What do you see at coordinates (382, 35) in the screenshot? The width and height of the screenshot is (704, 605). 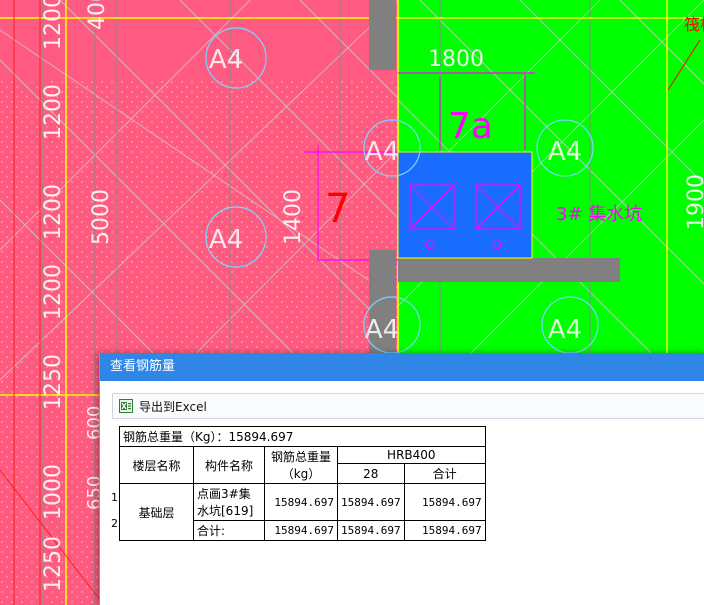 I see `wall-top` at bounding box center [382, 35].